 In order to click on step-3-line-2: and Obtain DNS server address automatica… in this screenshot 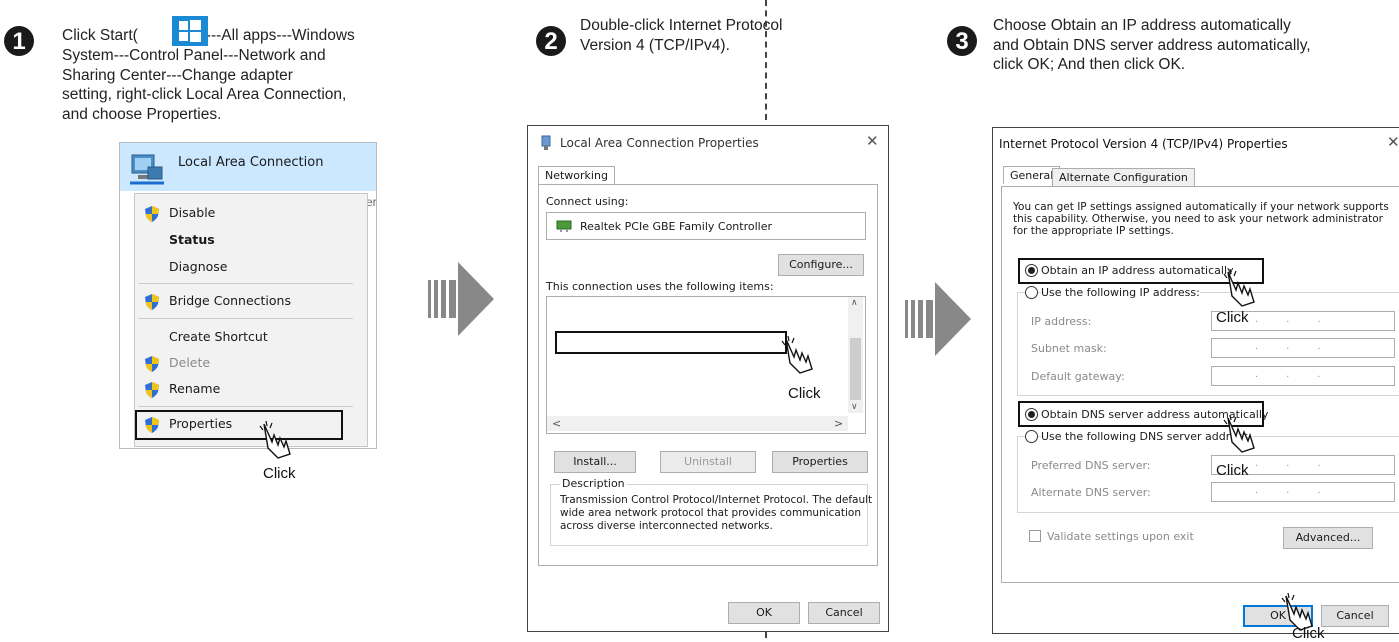, I will do `click(1152, 45)`.